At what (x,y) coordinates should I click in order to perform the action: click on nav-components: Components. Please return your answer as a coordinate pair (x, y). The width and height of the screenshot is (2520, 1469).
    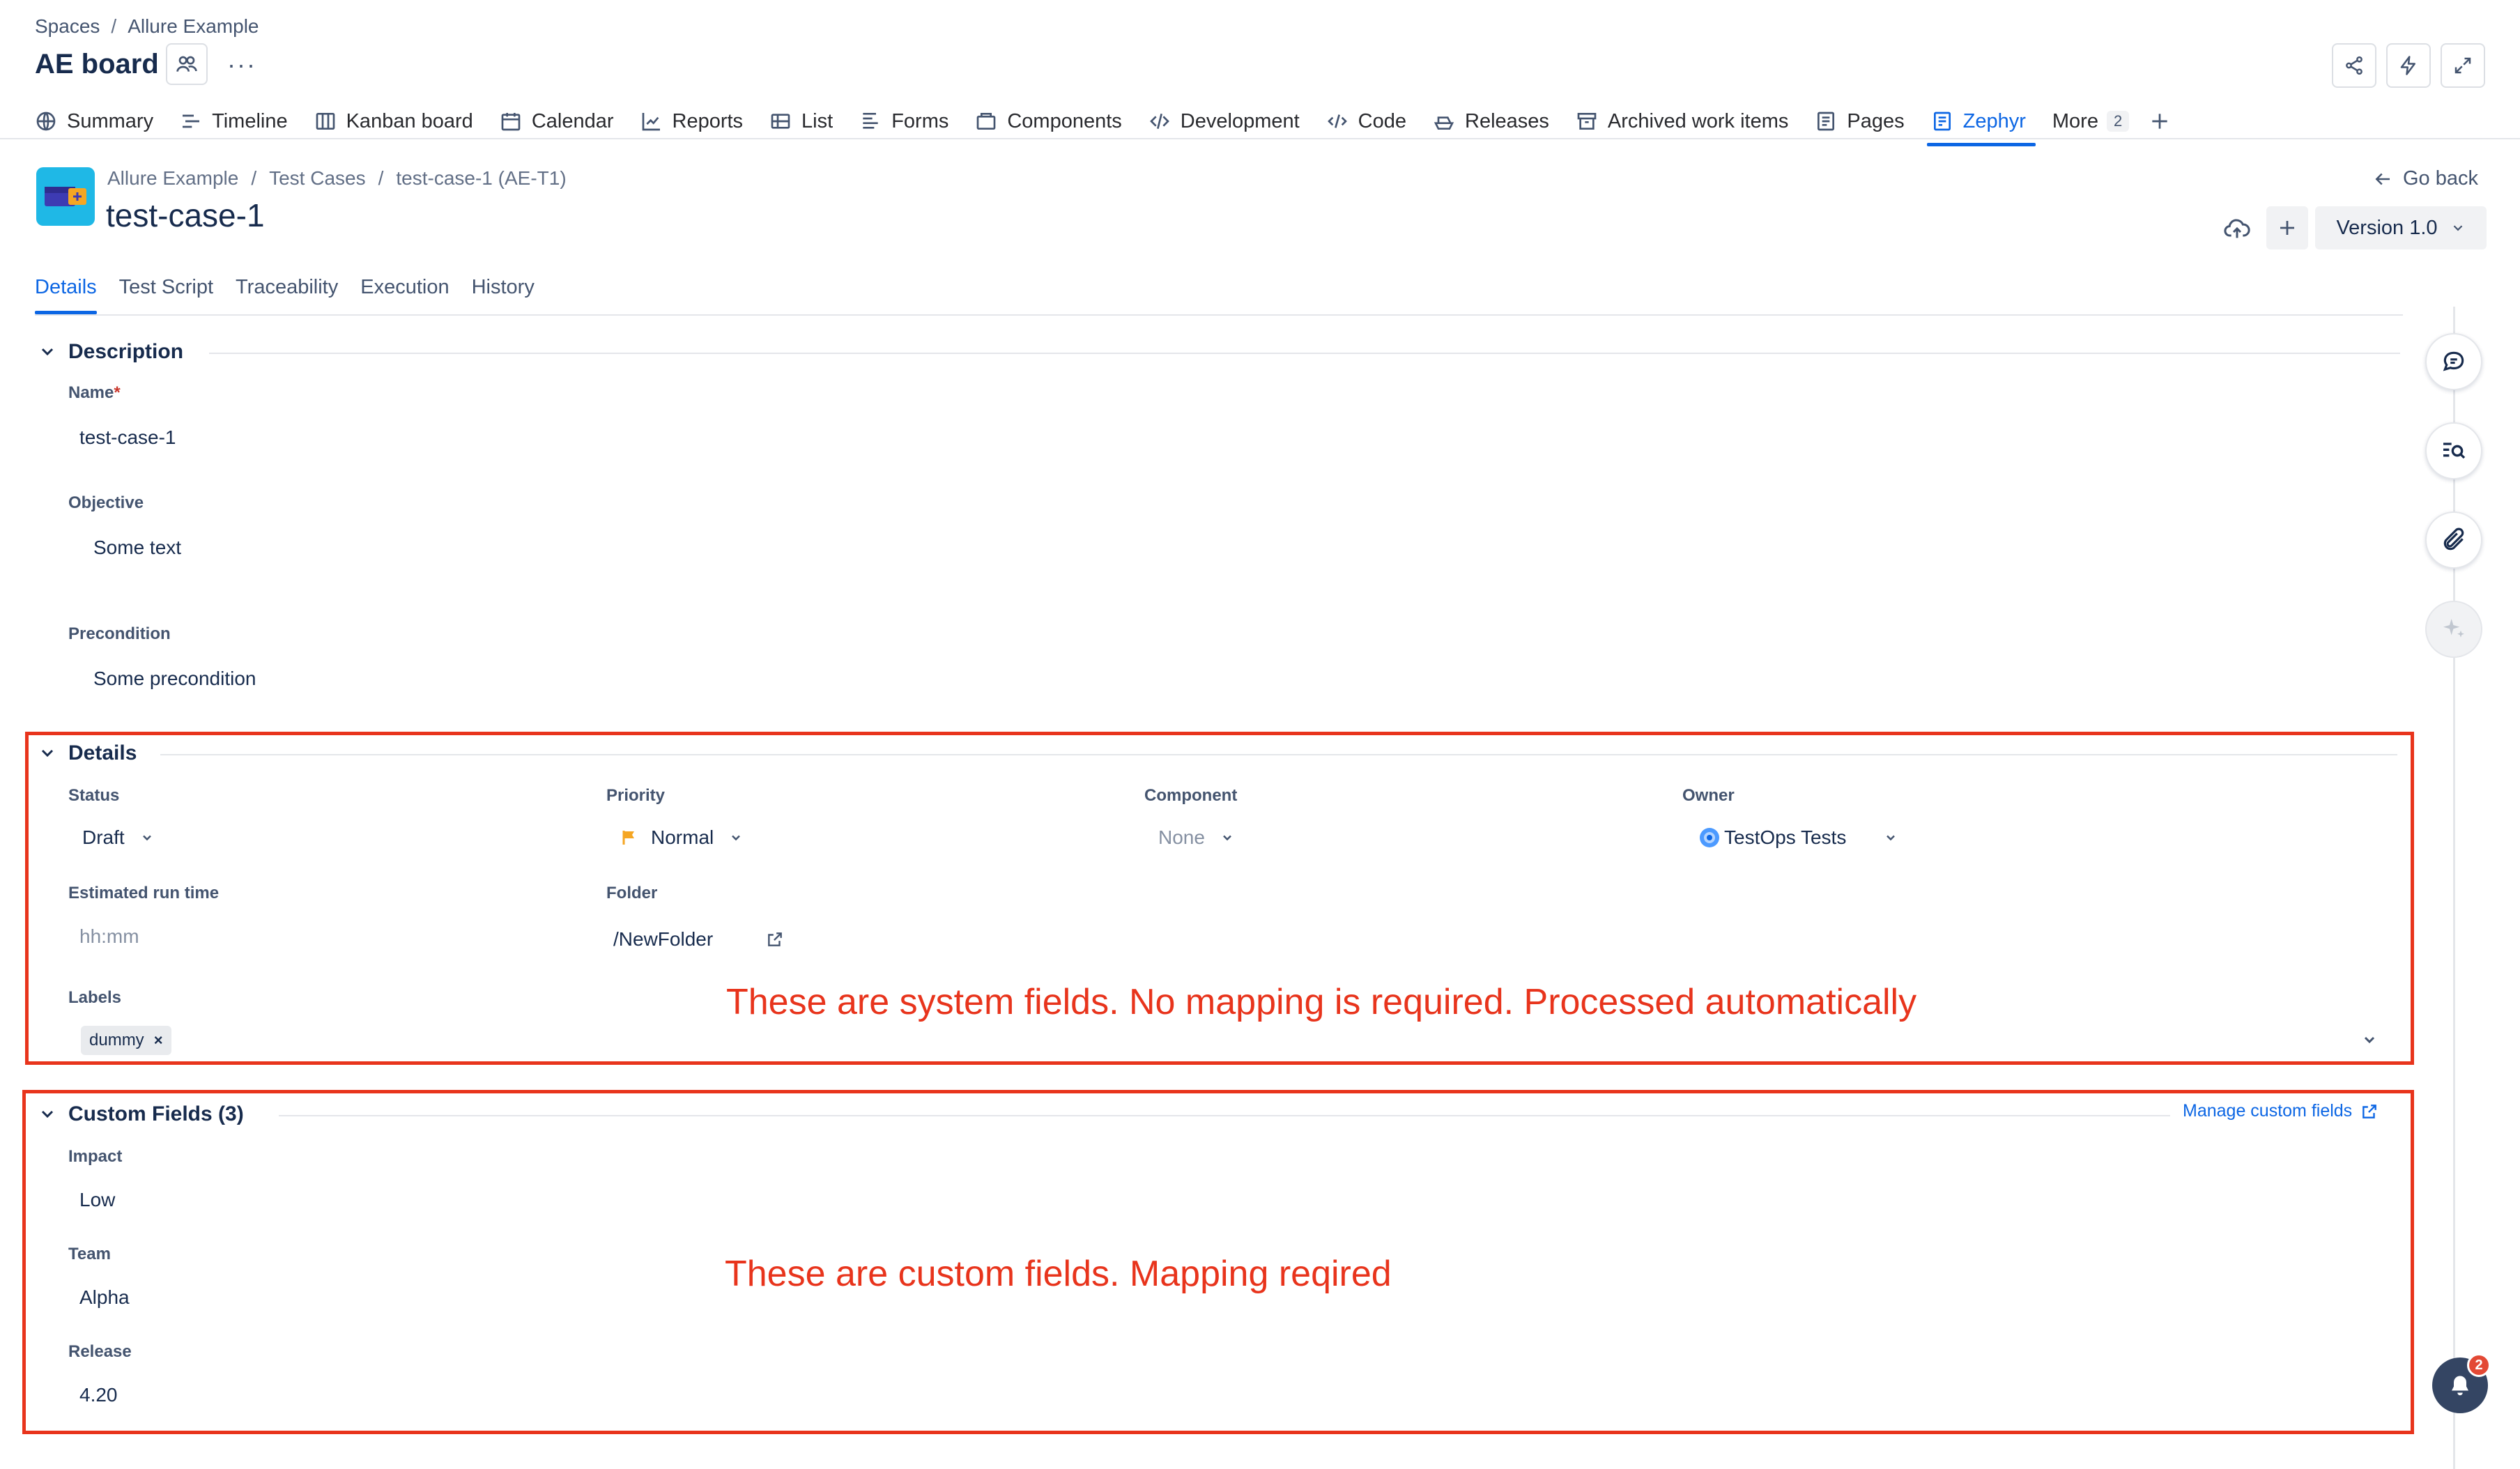
    Looking at the image, I should click on (1048, 122).